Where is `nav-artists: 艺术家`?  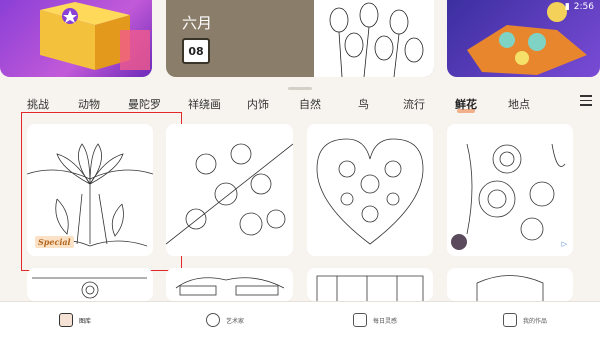 nav-artists: 艺术家 is located at coordinates (225, 320).